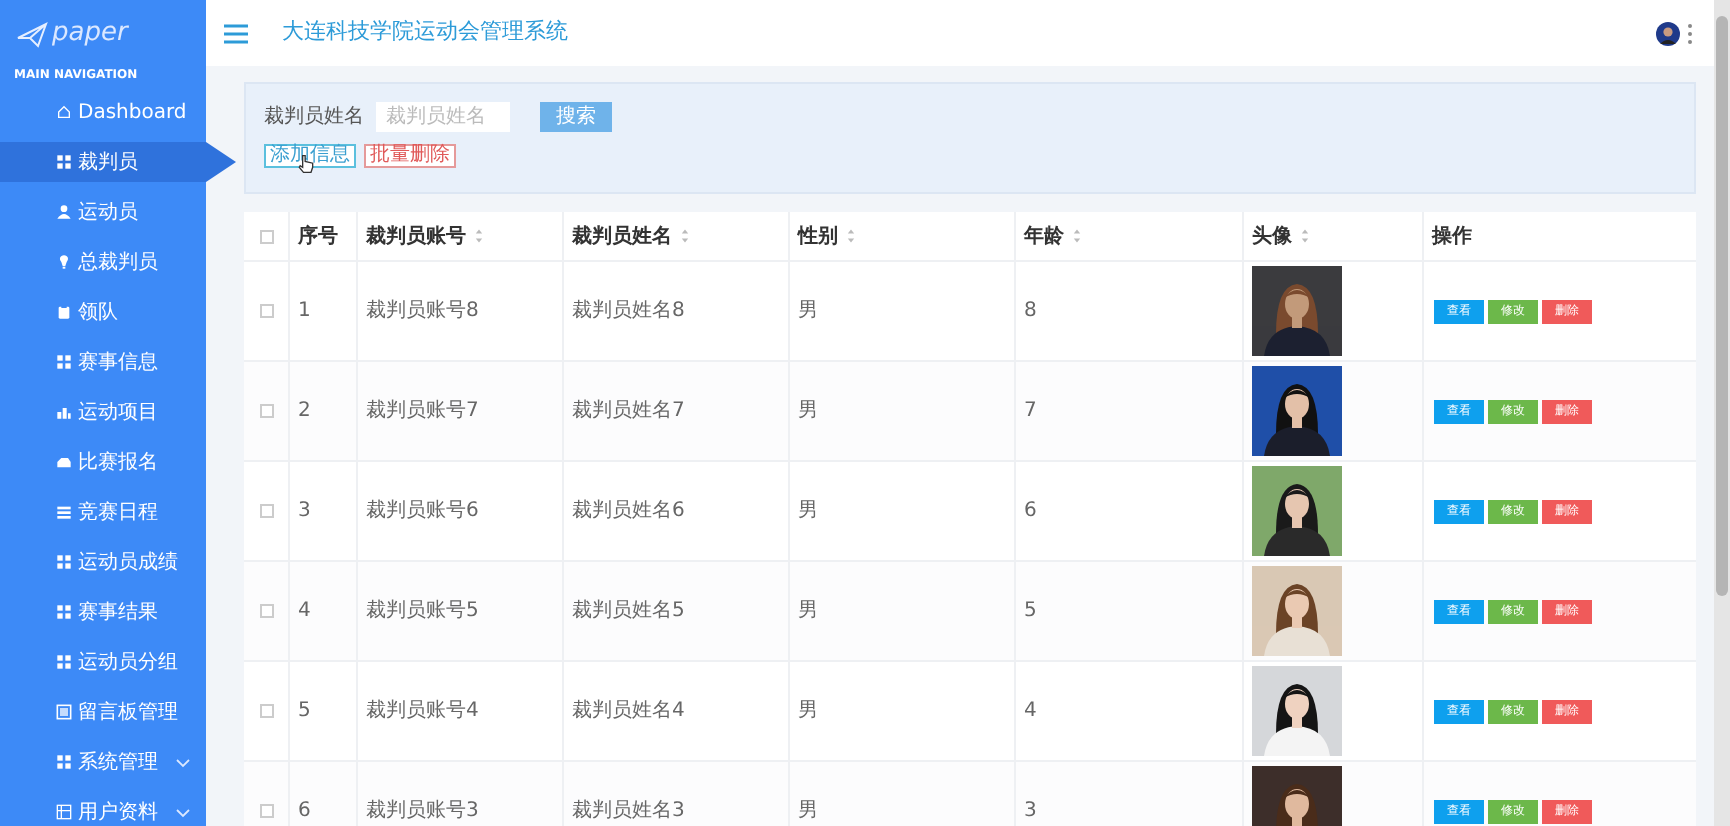 The image size is (1730, 826). What do you see at coordinates (422, 511) in the screenshot?
I see `table-cell-text: 裁判员账号6` at bounding box center [422, 511].